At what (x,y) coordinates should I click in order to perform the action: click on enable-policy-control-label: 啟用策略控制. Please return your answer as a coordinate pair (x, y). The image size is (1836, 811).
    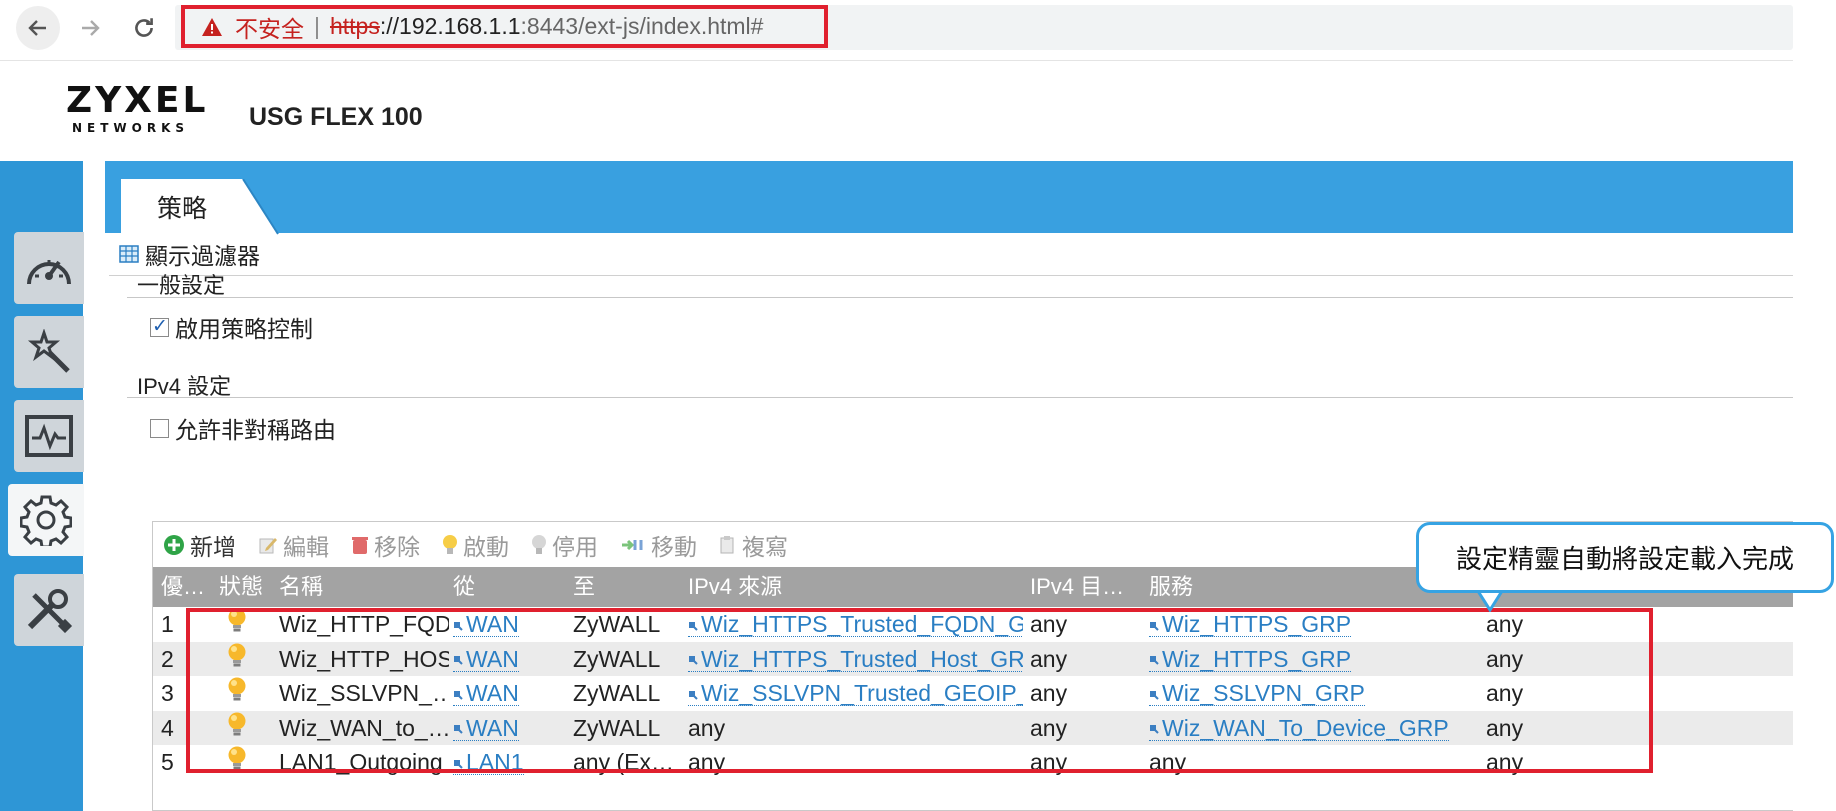
    Looking at the image, I should click on (244, 329).